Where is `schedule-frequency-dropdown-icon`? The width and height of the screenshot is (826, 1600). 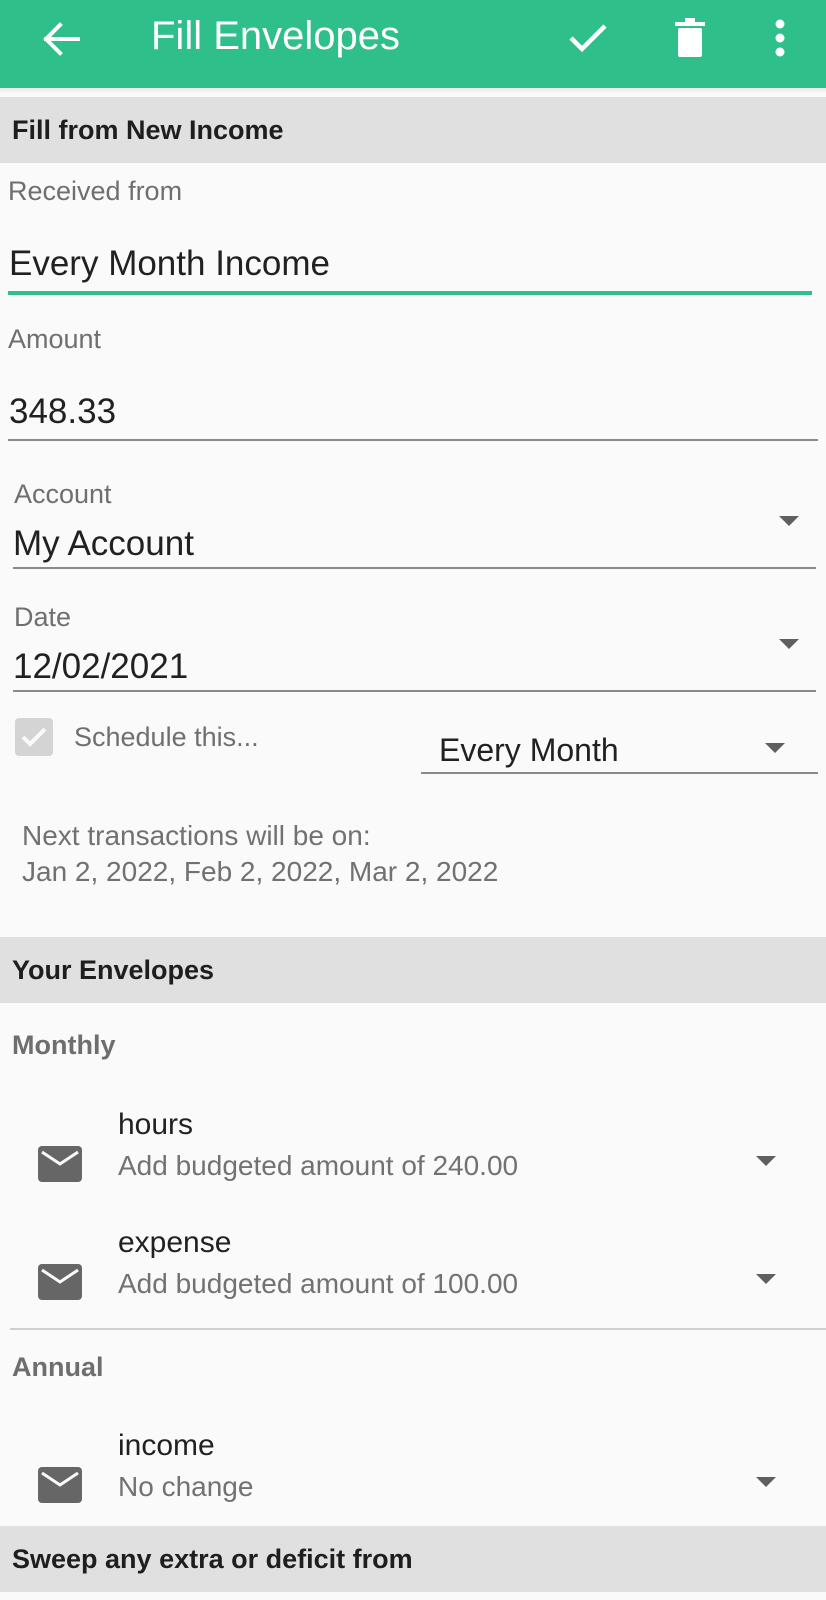 schedule-frequency-dropdown-icon is located at coordinates (775, 748).